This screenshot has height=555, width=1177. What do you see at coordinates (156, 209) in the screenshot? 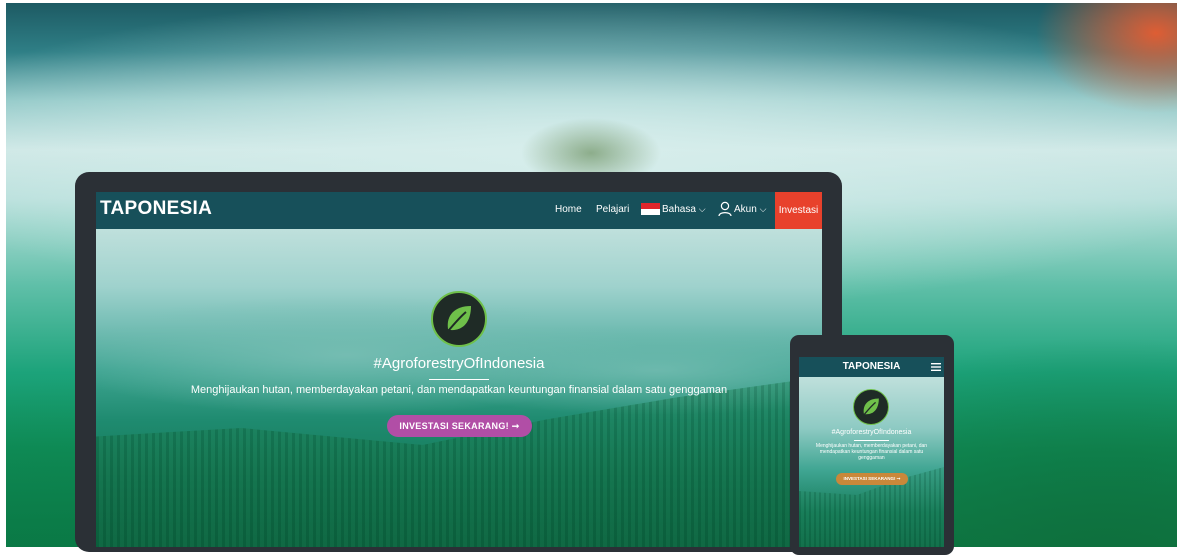
I see `brand-logo: TAPONESIA` at bounding box center [156, 209].